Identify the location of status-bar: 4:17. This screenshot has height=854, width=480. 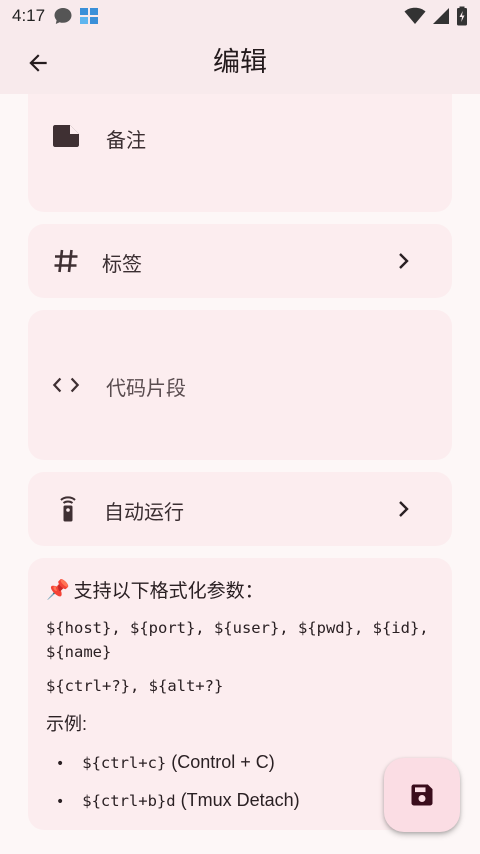
(240, 16).